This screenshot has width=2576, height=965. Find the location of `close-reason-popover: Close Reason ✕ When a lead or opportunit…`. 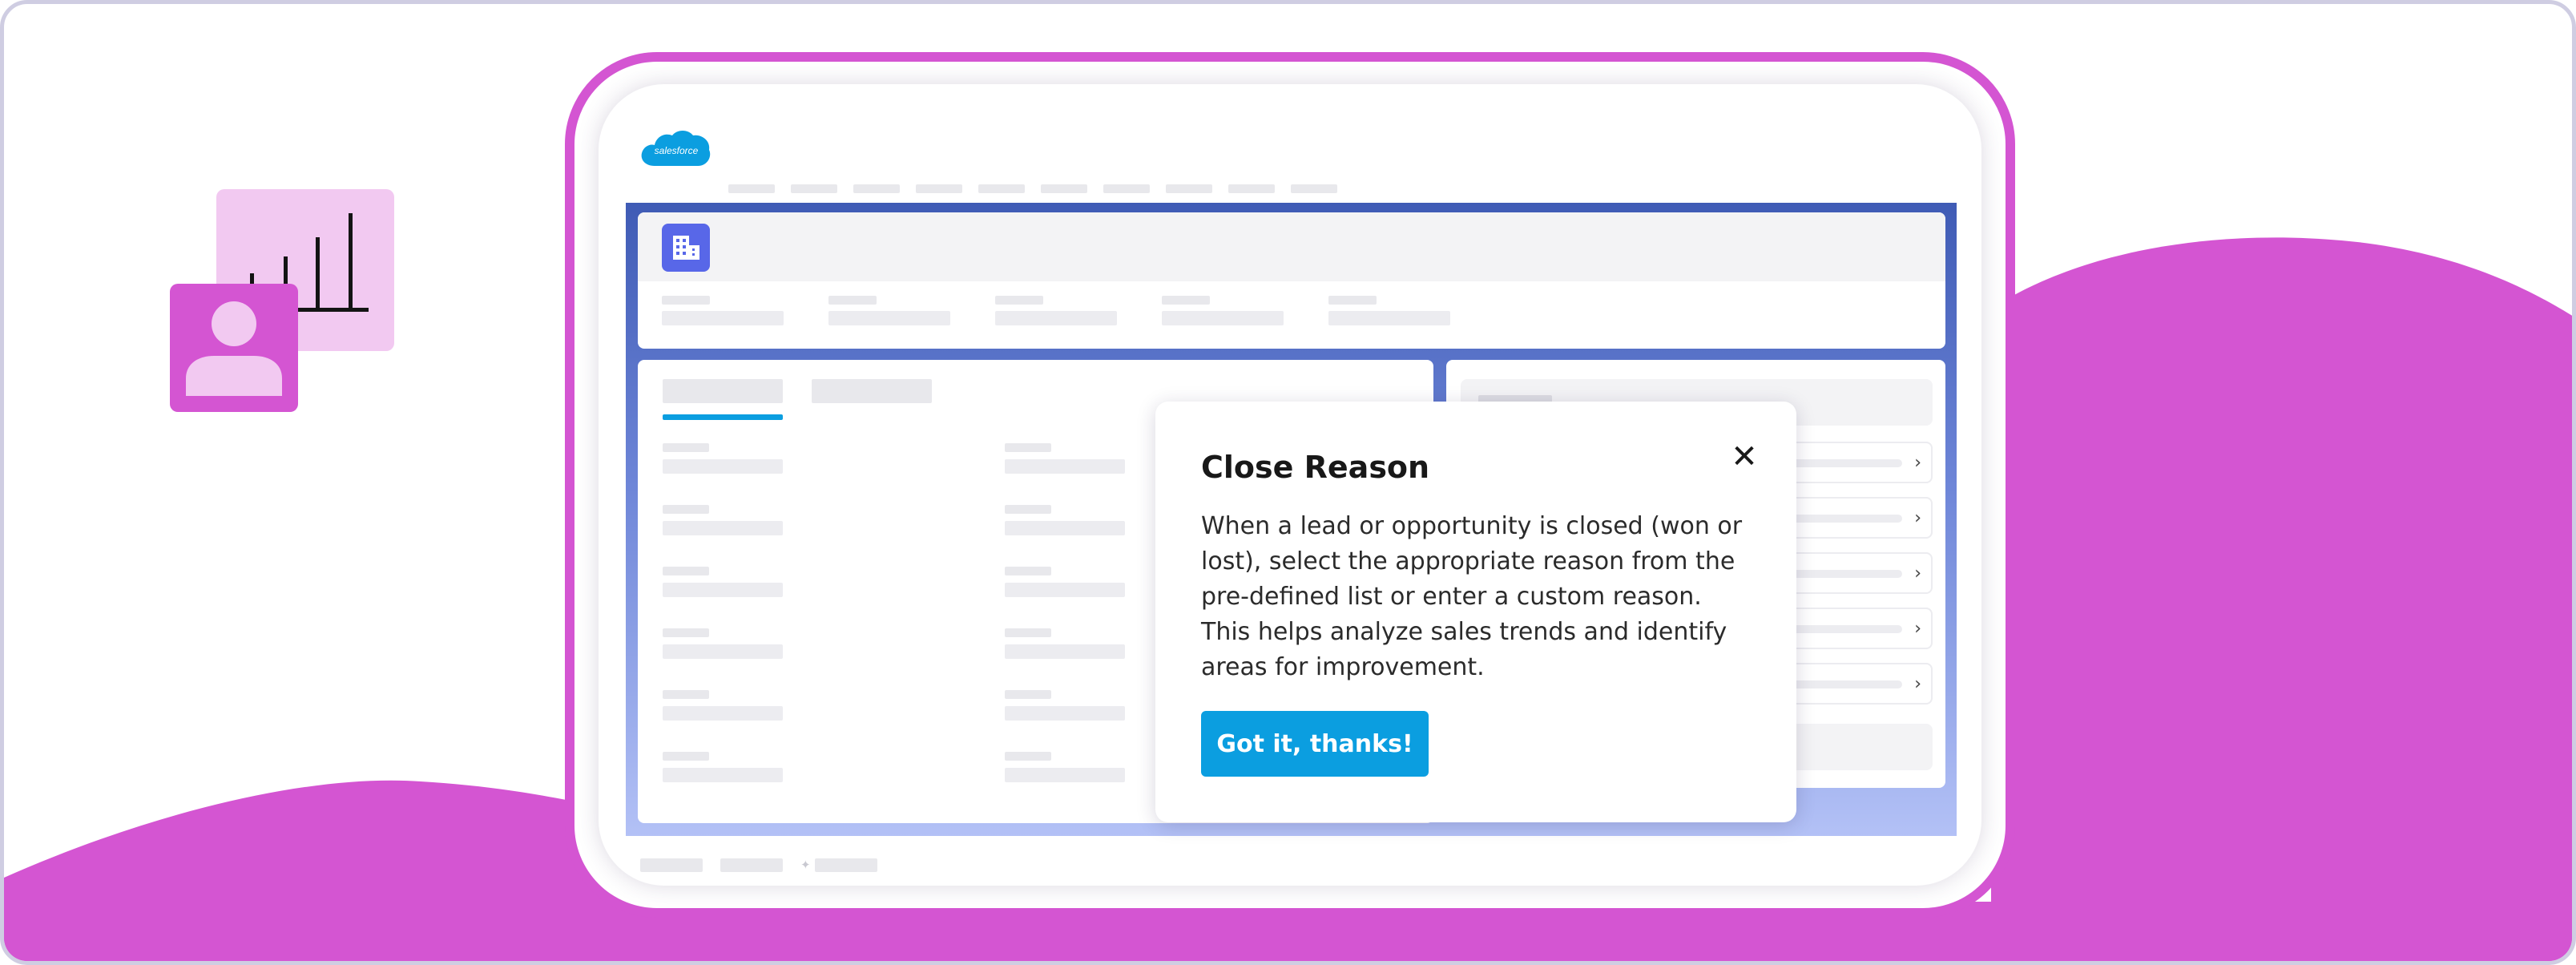

close-reason-popover: Close Reason ✕ When a lead or opportunit… is located at coordinates (1475, 612).